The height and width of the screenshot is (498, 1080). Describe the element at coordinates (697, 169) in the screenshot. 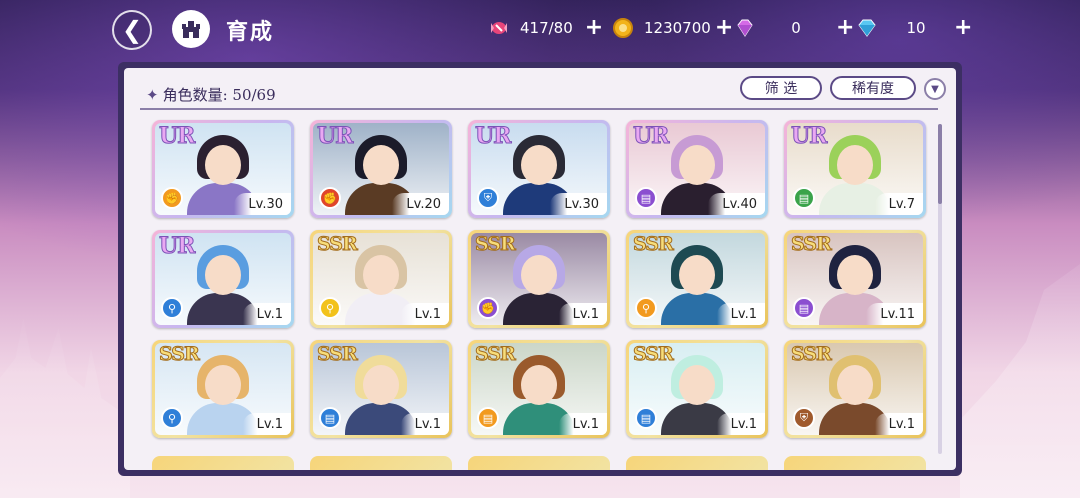

I see `character-card: UR ▤ Lv.40` at that location.